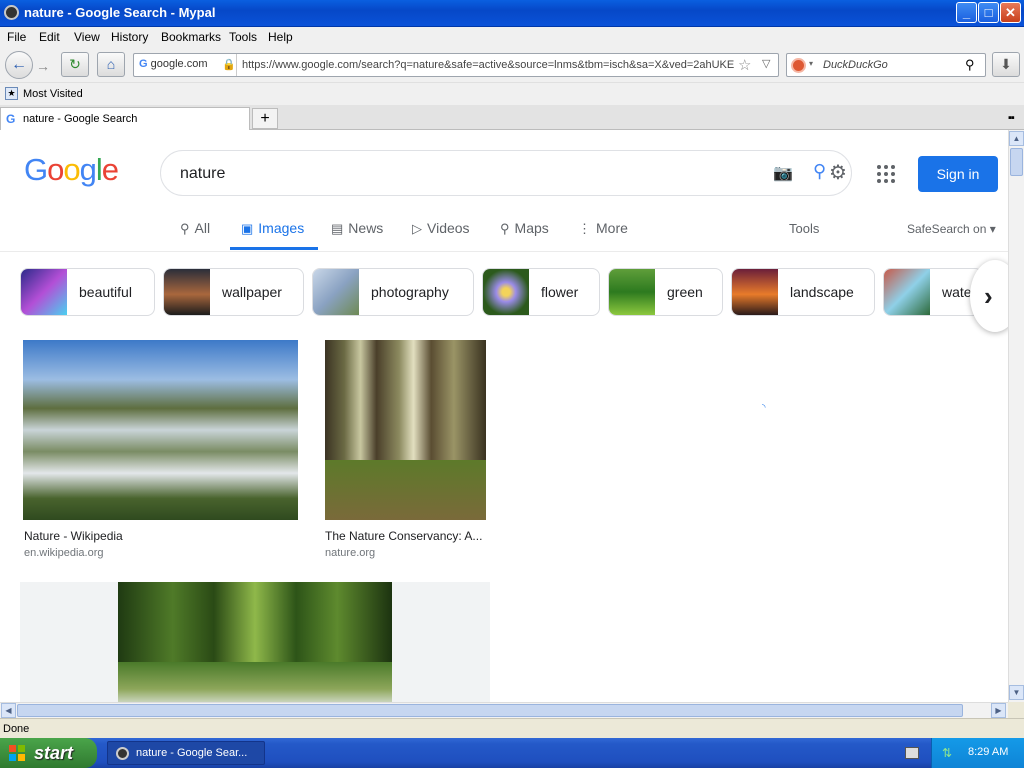 The image size is (1024, 768). I want to click on vertical-scroll-thumb, so click(1016, 162).